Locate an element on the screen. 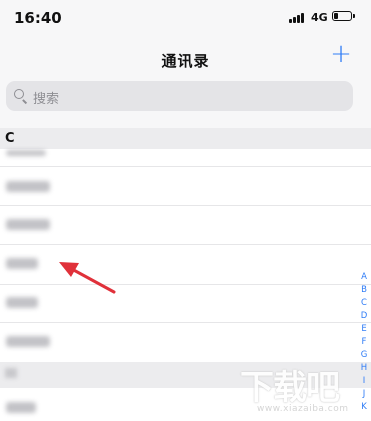 The height and width of the screenshot is (421, 371). annotation-arrow-icon is located at coordinates (87, 278).